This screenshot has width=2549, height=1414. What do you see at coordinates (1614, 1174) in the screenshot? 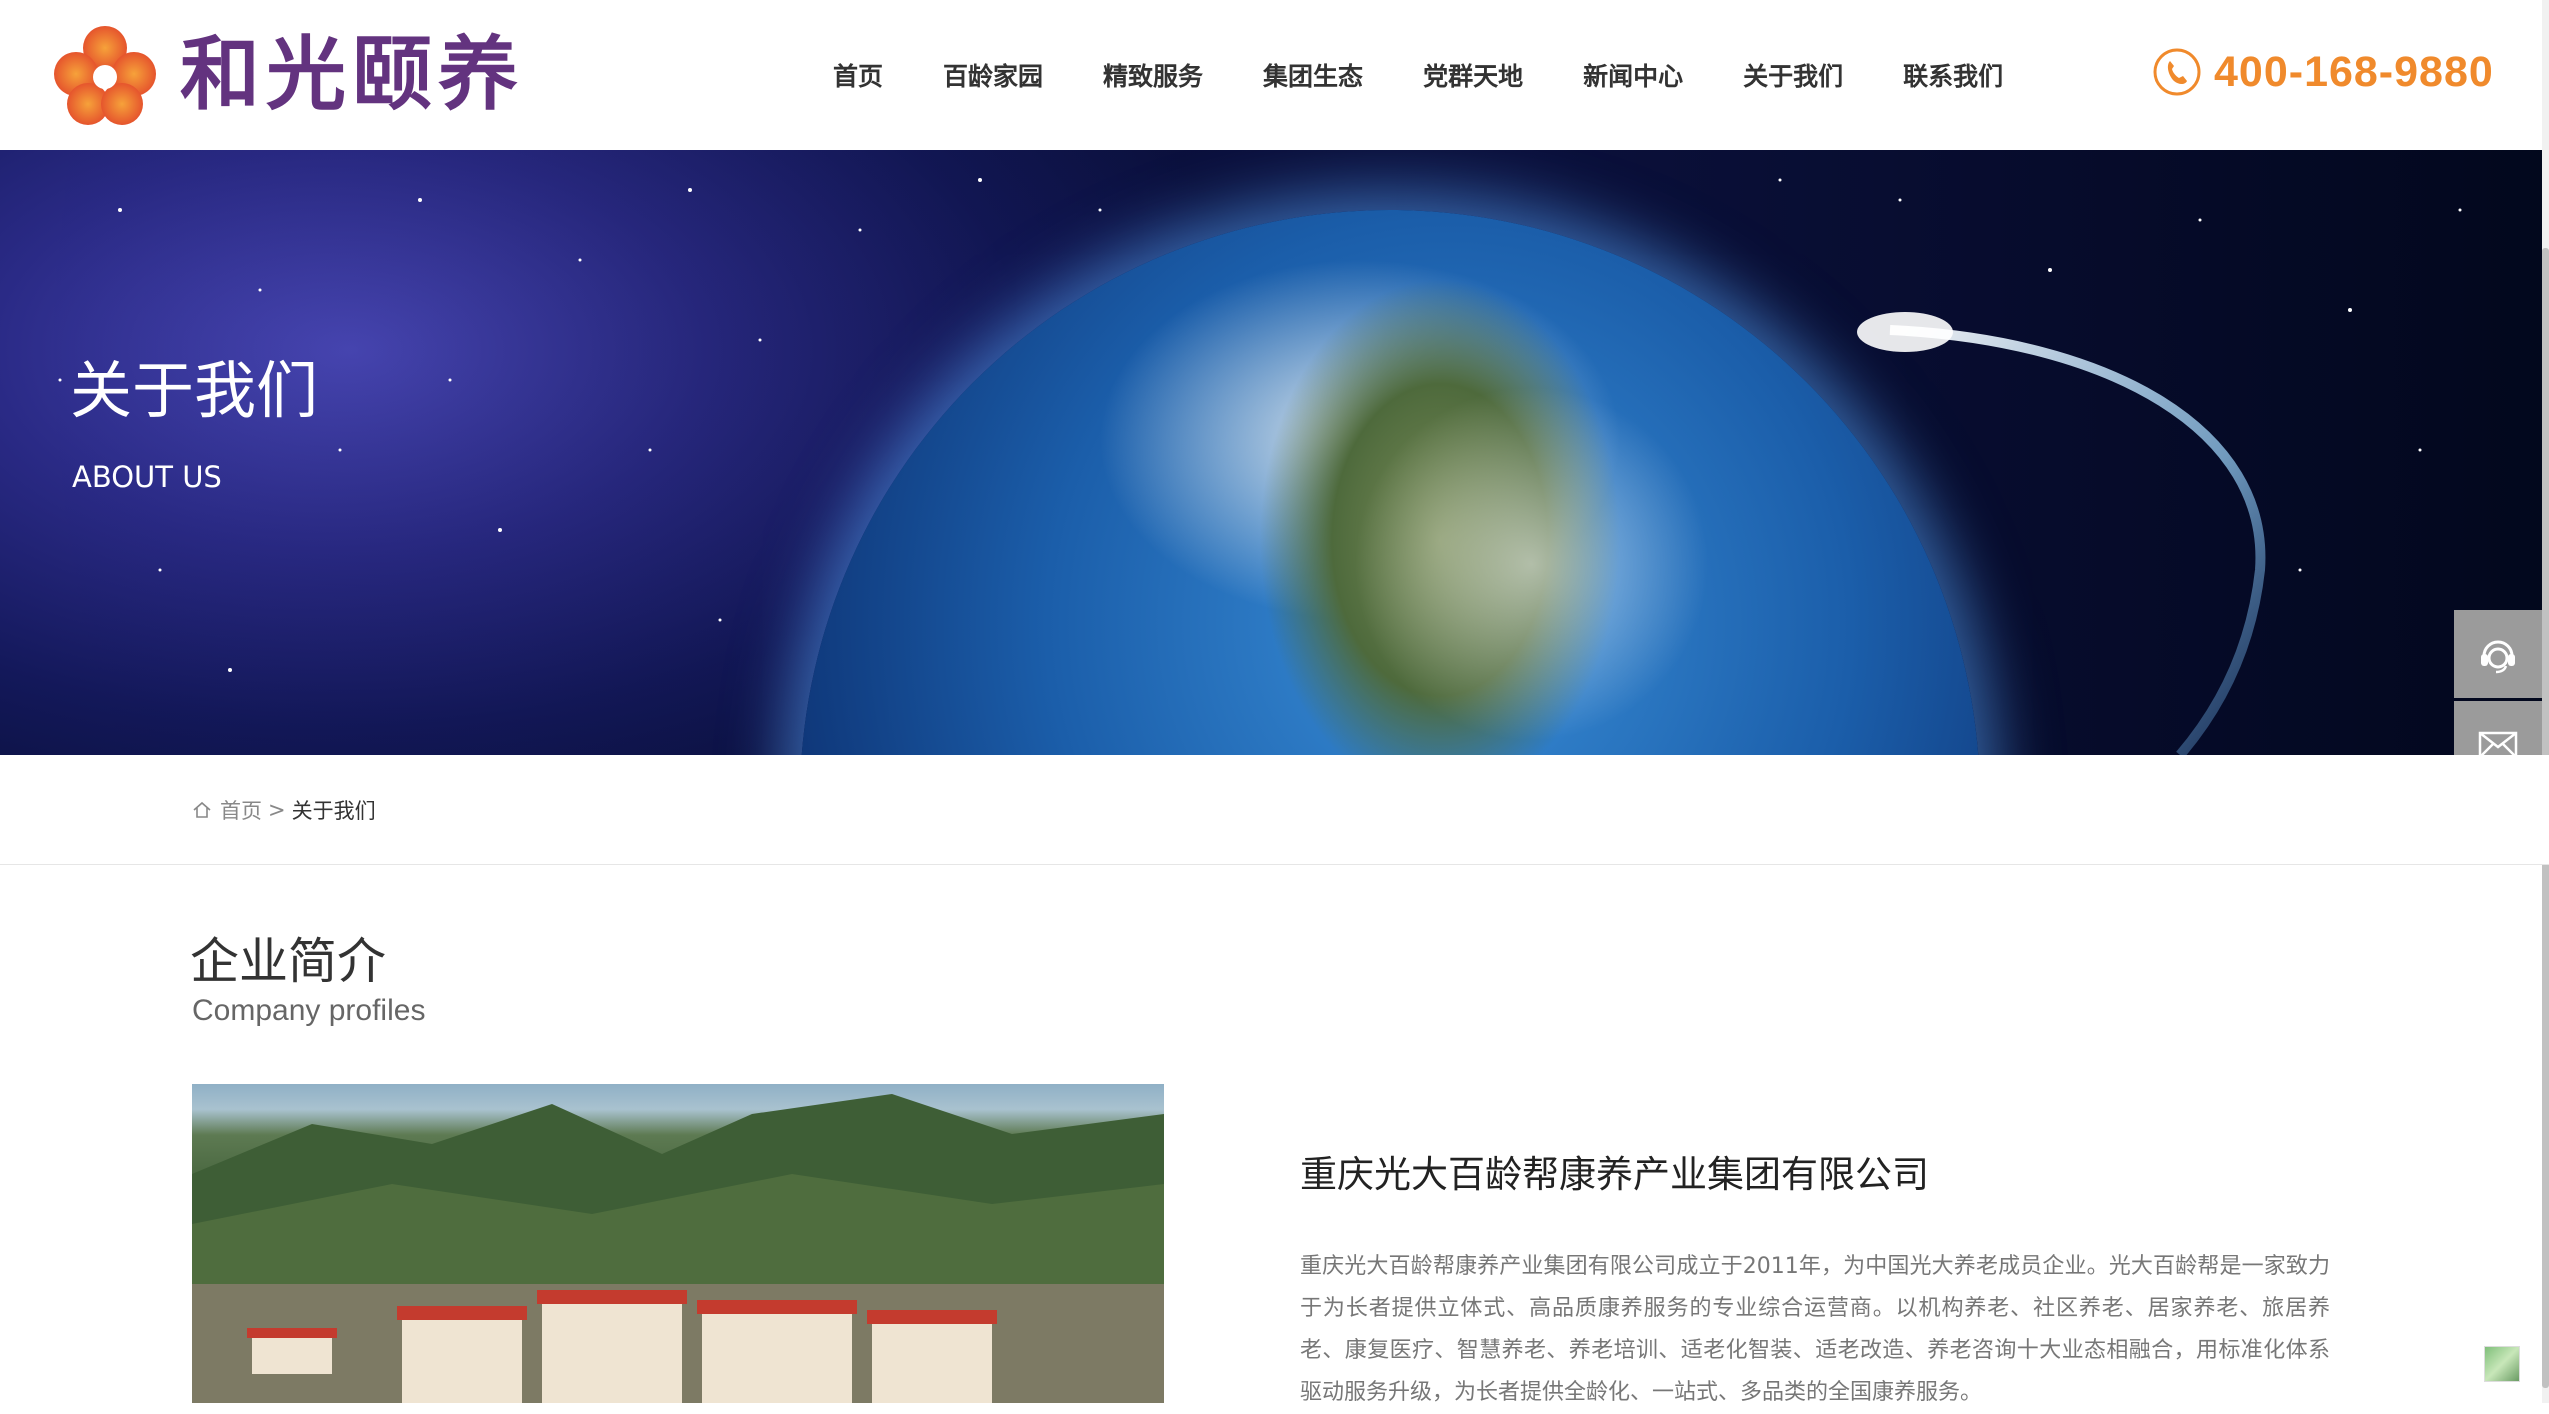
I see `company-name: 重庆光大百龄帮康养产业集团有限公司` at bounding box center [1614, 1174].